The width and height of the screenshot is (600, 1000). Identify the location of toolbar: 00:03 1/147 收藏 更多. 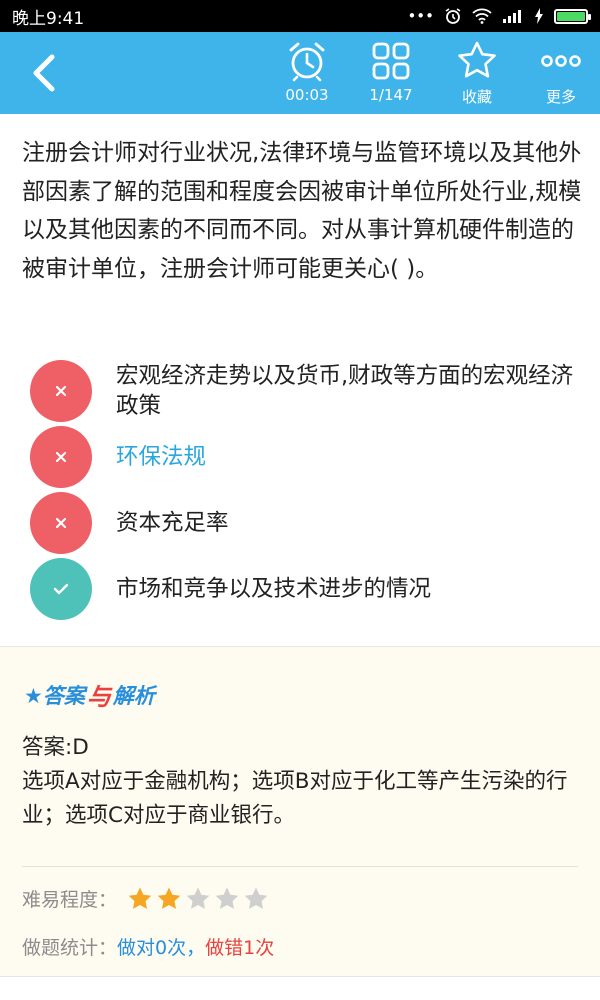
(300, 73).